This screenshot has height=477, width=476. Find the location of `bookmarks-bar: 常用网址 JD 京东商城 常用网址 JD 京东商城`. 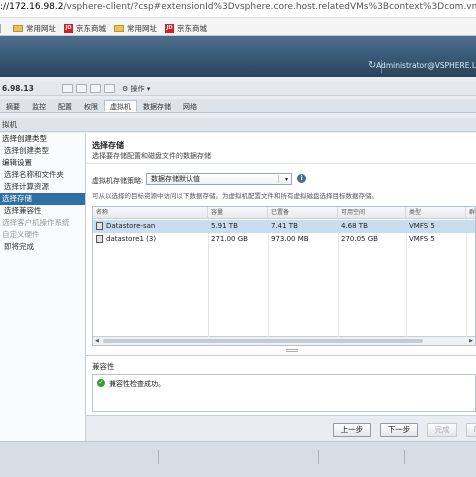

bookmarks-bar: 常用网址 JD 京东商城 常用网址 JD 京东商城 is located at coordinates (107, 28).